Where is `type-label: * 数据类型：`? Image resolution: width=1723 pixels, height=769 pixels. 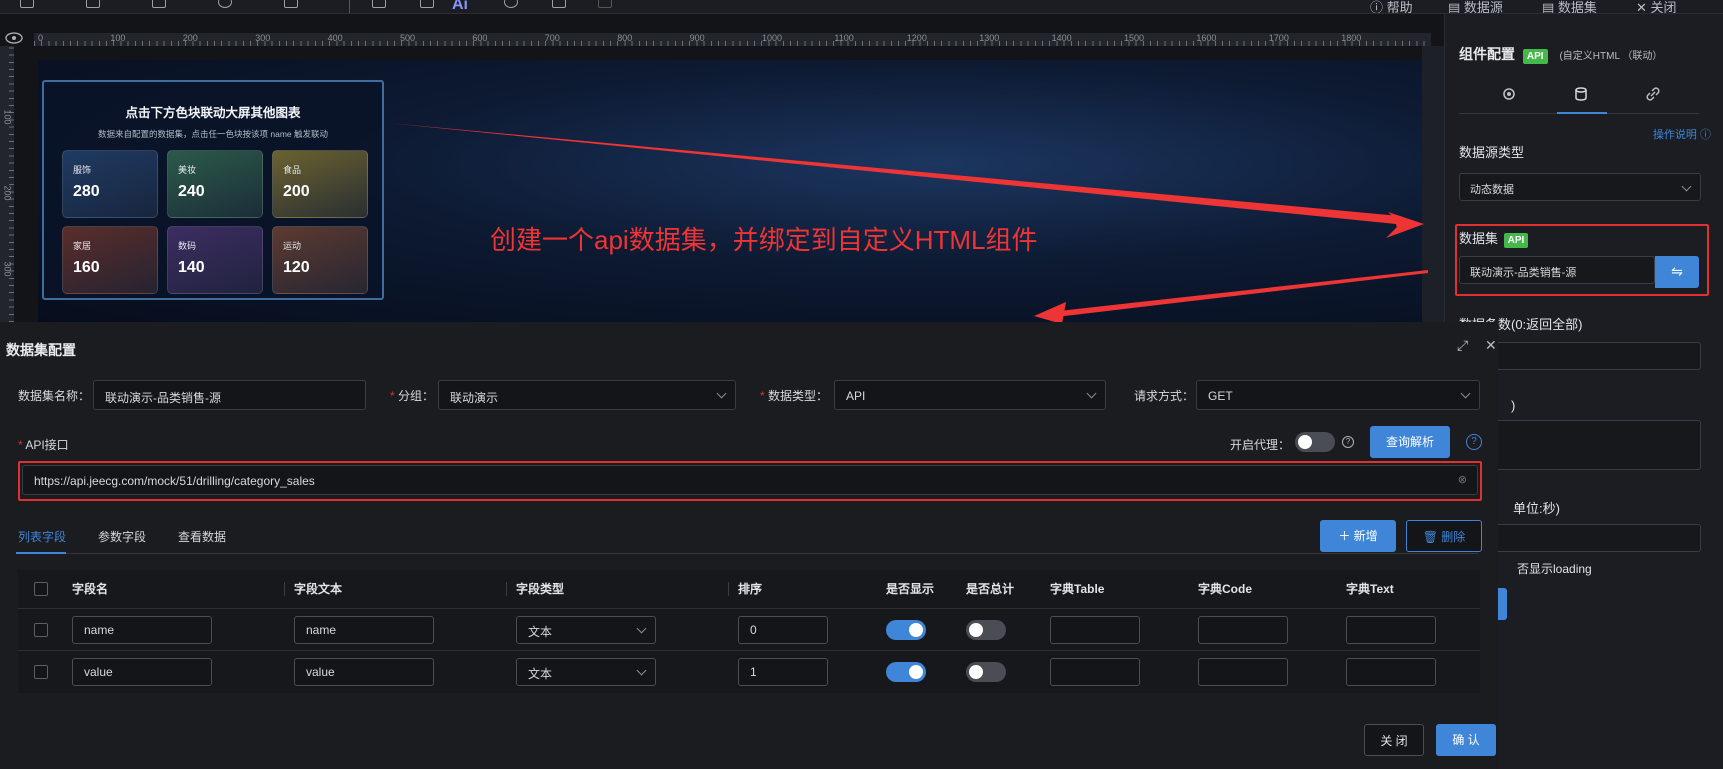 type-label: * 数据类型： is located at coordinates (794, 396).